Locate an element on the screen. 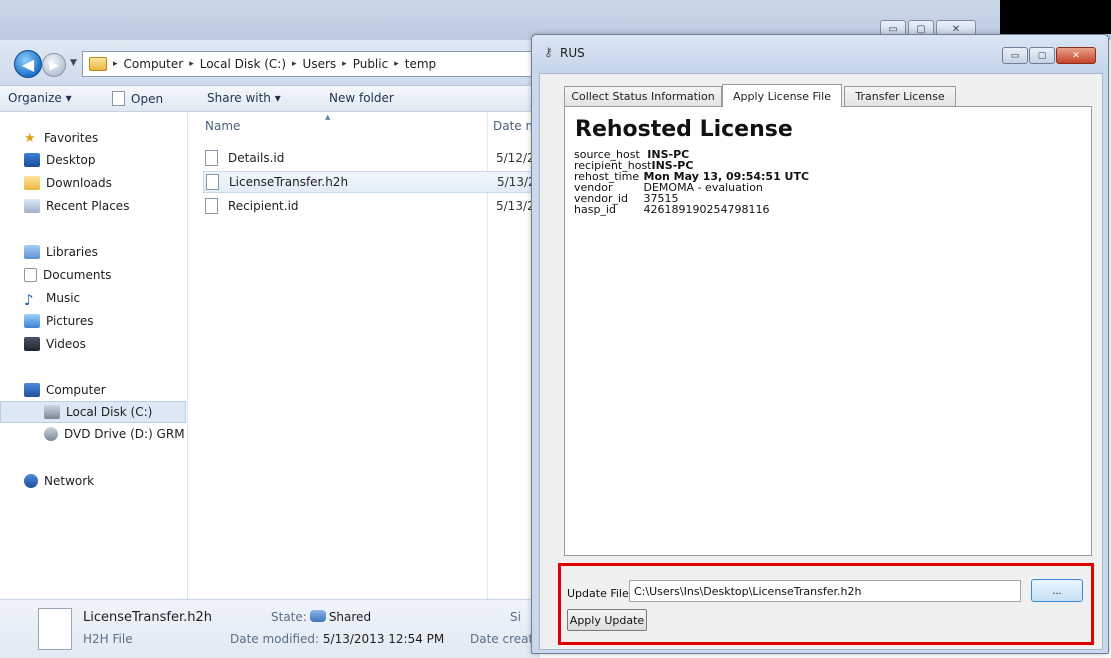 Image resolution: width=1111 pixels, height=658 pixels. rus-title: RUS is located at coordinates (572, 53).